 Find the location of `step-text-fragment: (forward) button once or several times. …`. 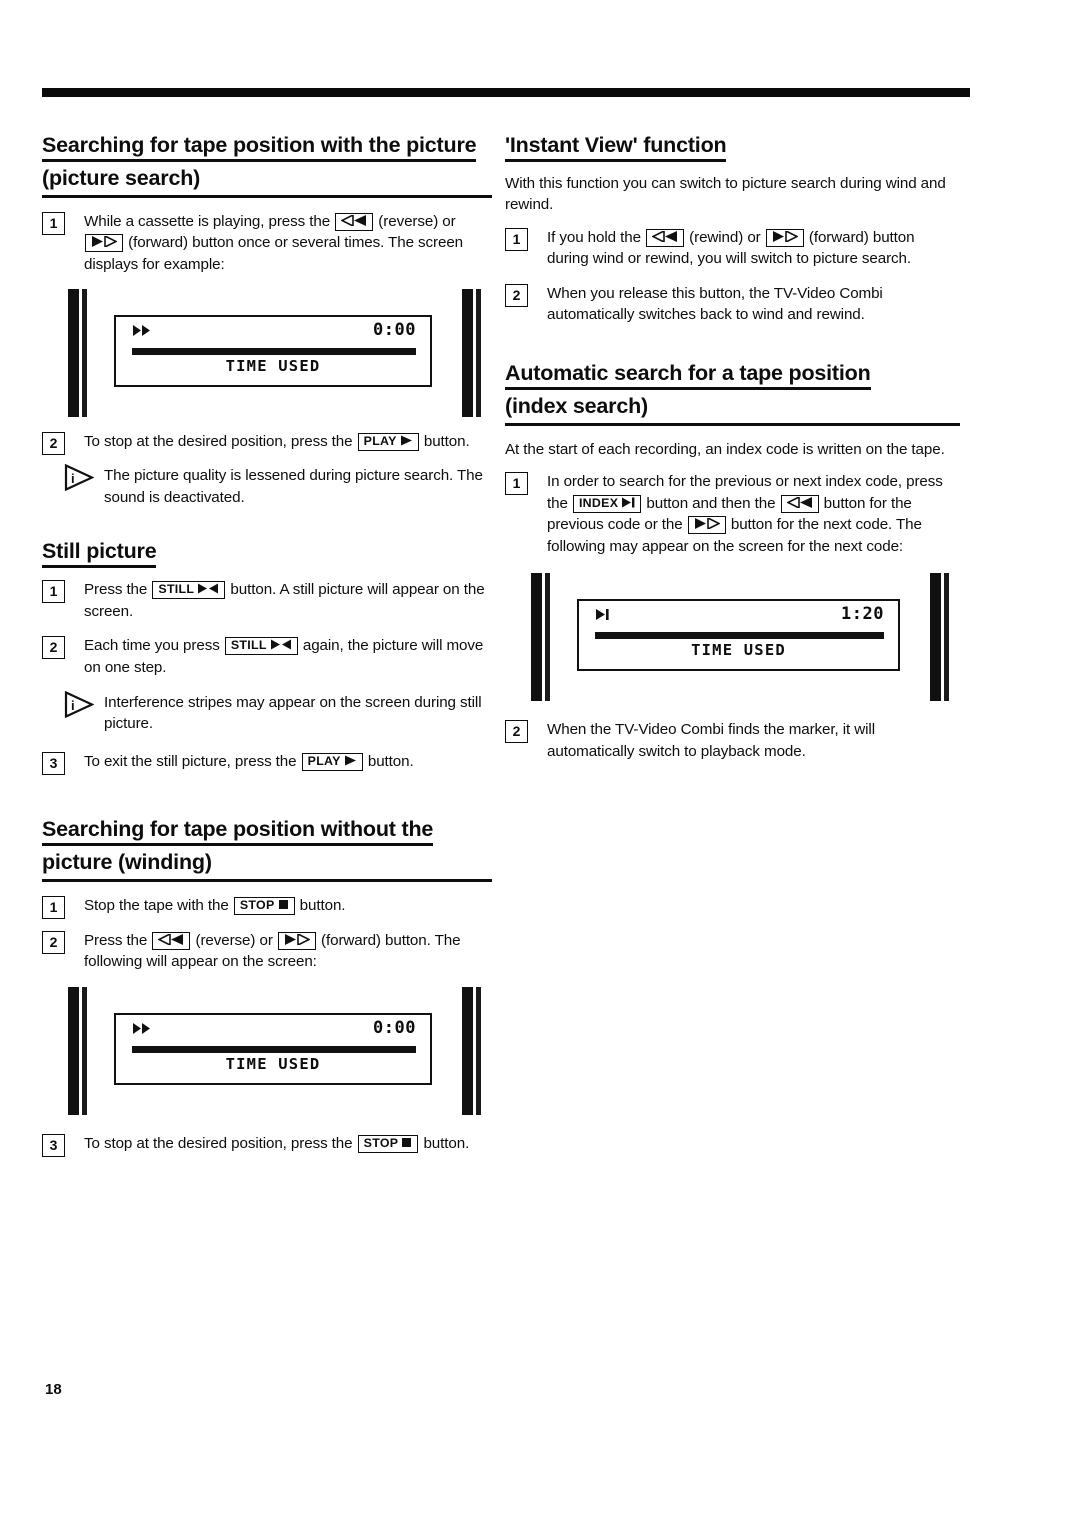

step-text-fragment: (forward) button once or several times. … is located at coordinates (274, 254).